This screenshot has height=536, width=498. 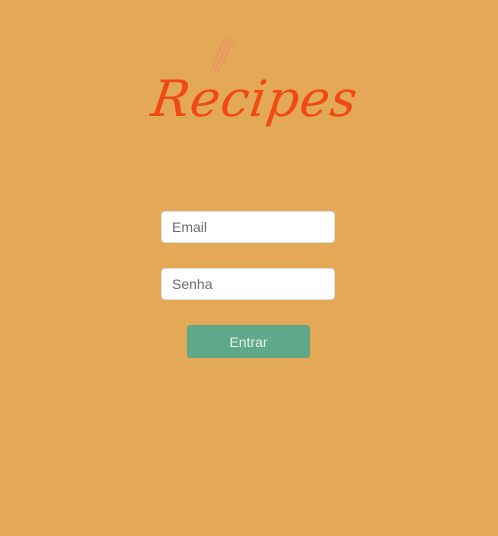 I want to click on recipes-logo: Recipes, so click(x=254, y=91).